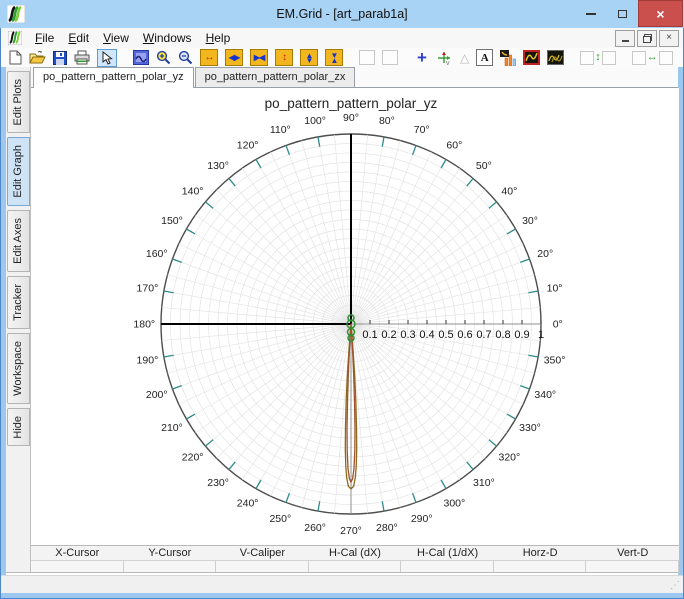 This screenshot has width=684, height=599. Describe the element at coordinates (633, 553) in the screenshot. I see `readout-col-vert-d: Vert-D` at that location.